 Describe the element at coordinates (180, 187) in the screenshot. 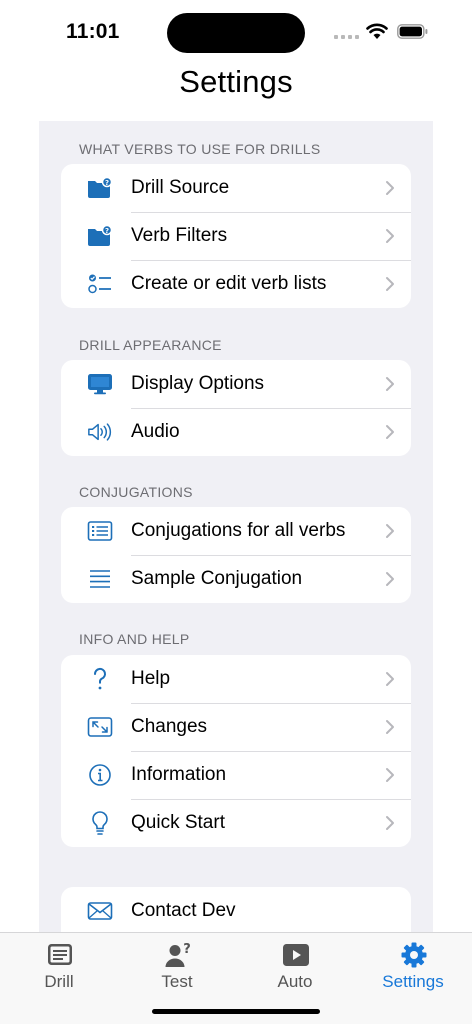

I see `row-label: Drill Source` at that location.